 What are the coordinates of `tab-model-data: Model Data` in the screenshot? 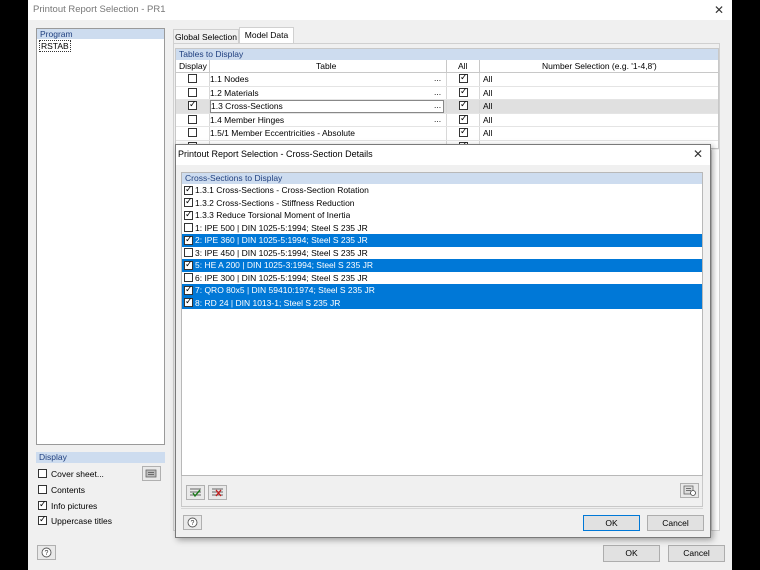 It's located at (266, 35).